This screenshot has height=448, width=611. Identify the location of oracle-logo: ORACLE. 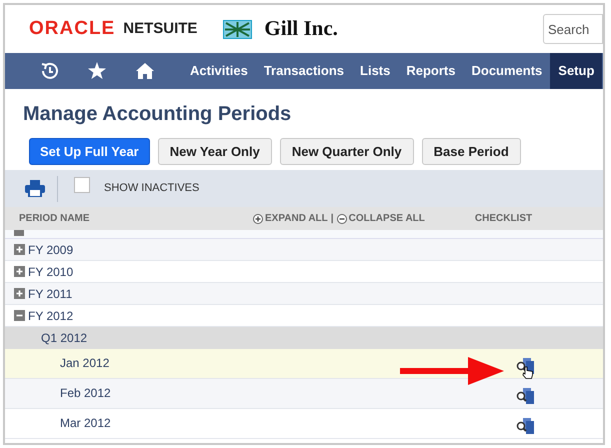
(72, 28).